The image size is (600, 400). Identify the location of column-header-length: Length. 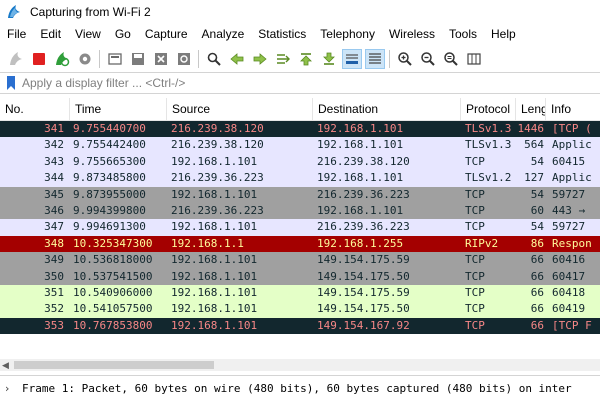
(531, 109).